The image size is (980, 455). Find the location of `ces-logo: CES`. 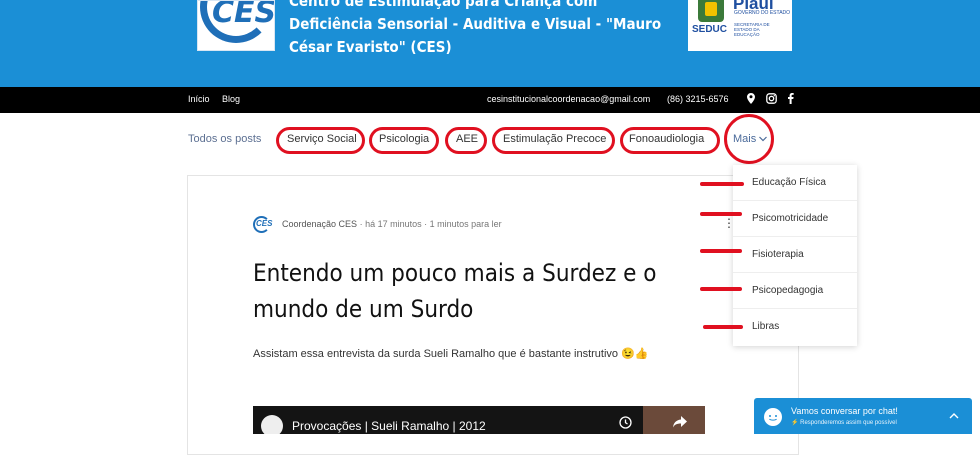

ces-logo: CES is located at coordinates (236, 25).